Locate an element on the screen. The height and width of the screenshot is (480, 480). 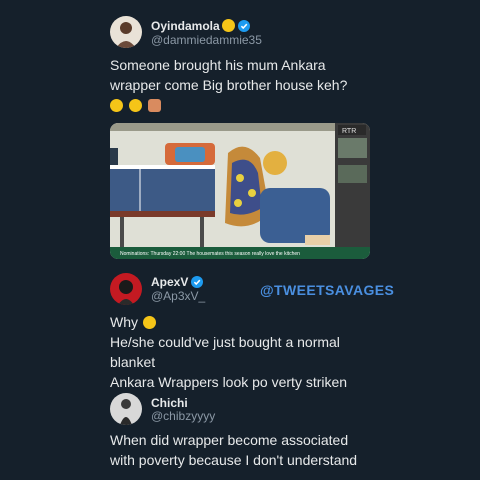
smile-emoji-icon is located at coordinates (228, 25).